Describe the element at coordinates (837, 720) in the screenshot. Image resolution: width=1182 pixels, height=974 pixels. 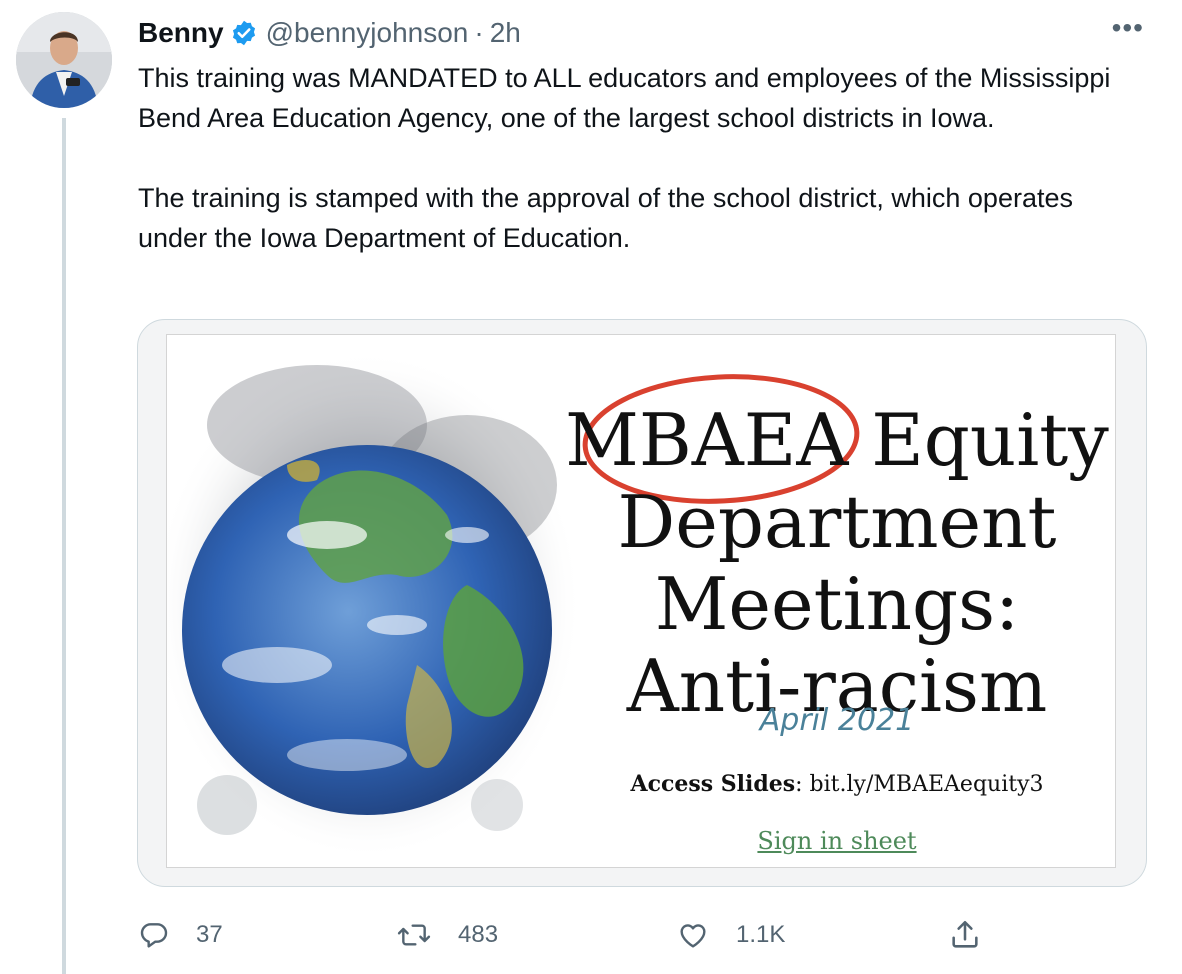
I see `slide-date: April 2021` at that location.